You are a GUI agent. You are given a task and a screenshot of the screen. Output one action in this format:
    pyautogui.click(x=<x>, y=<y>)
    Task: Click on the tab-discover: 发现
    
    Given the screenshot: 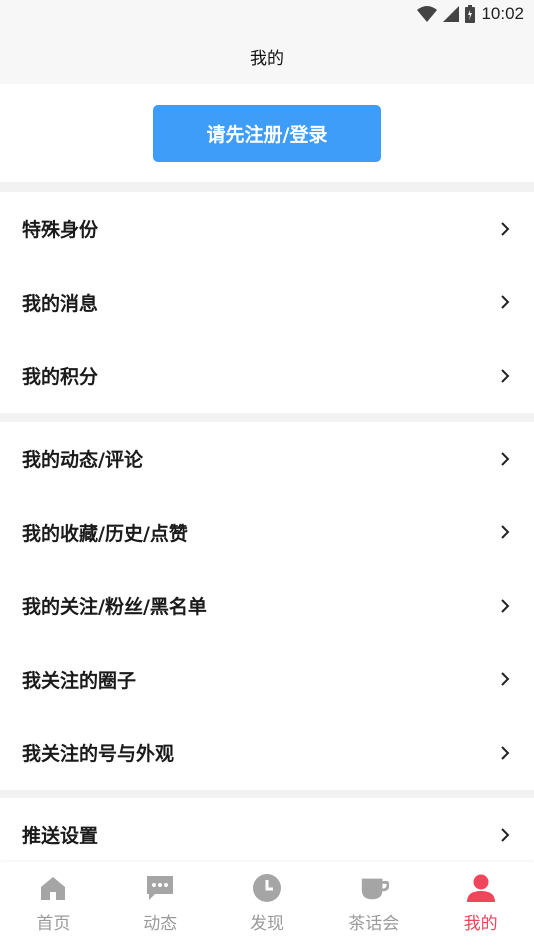 What is the action you would take?
    pyautogui.click(x=267, y=906)
    